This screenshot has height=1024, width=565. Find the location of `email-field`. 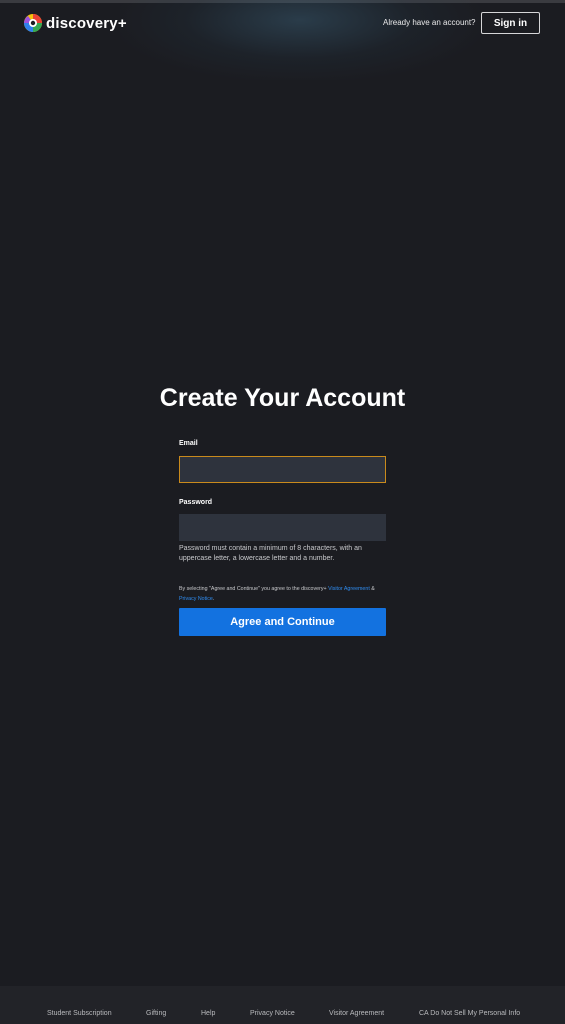

email-field is located at coordinates (282, 469).